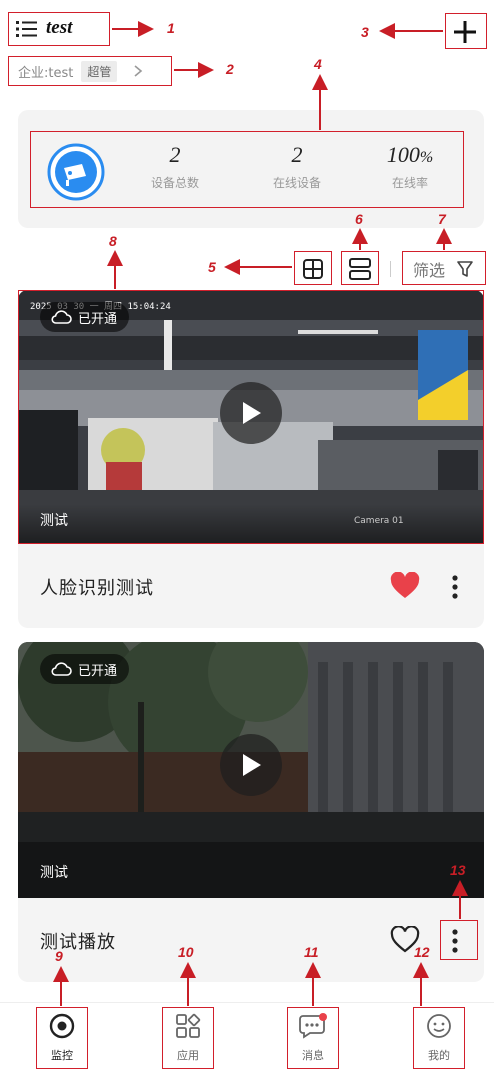 Image resolution: width=494 pixels, height=1073 pixels. What do you see at coordinates (97, 588) in the screenshot?
I see `device-name: 人脸识别测试` at bounding box center [97, 588].